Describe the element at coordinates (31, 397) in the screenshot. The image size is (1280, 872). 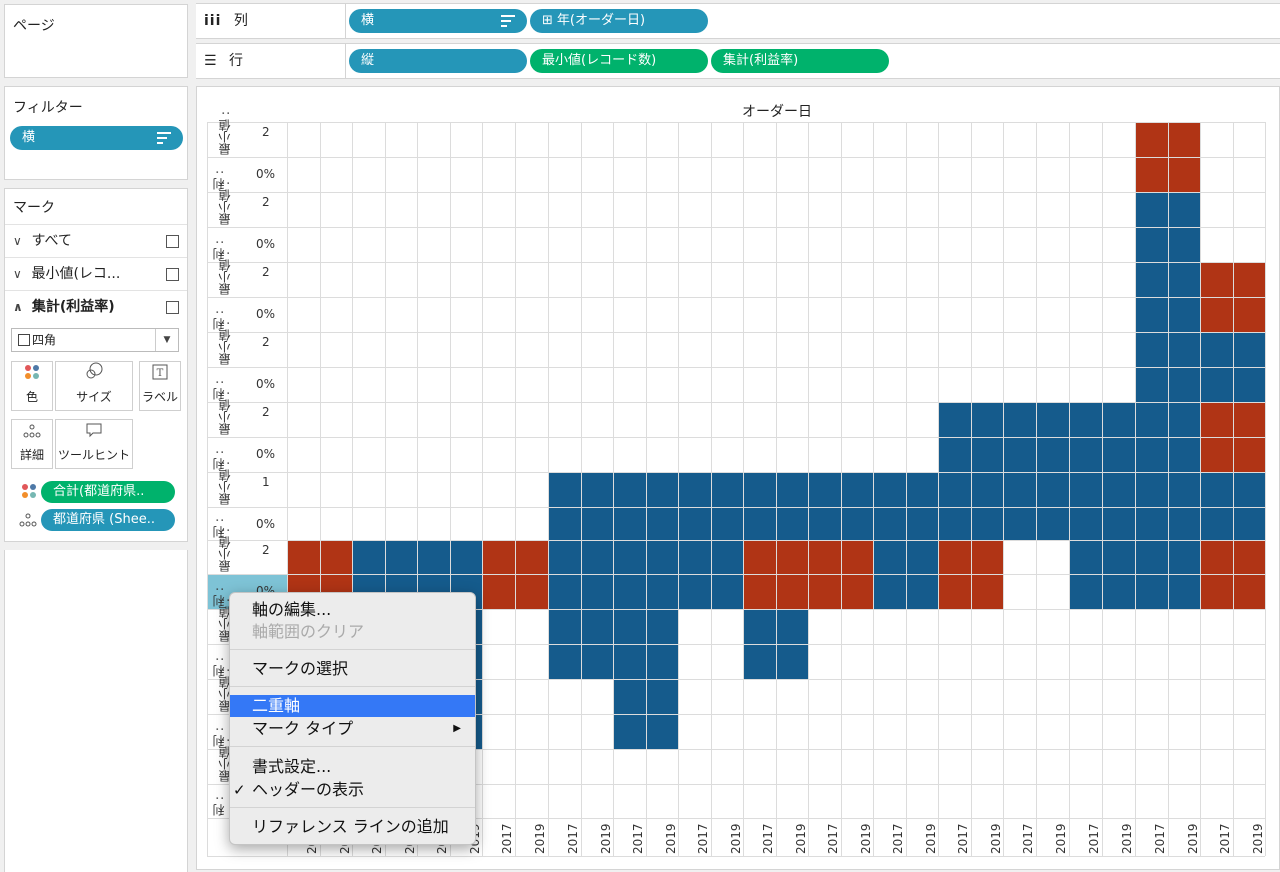
I see `color-label: 色` at that location.